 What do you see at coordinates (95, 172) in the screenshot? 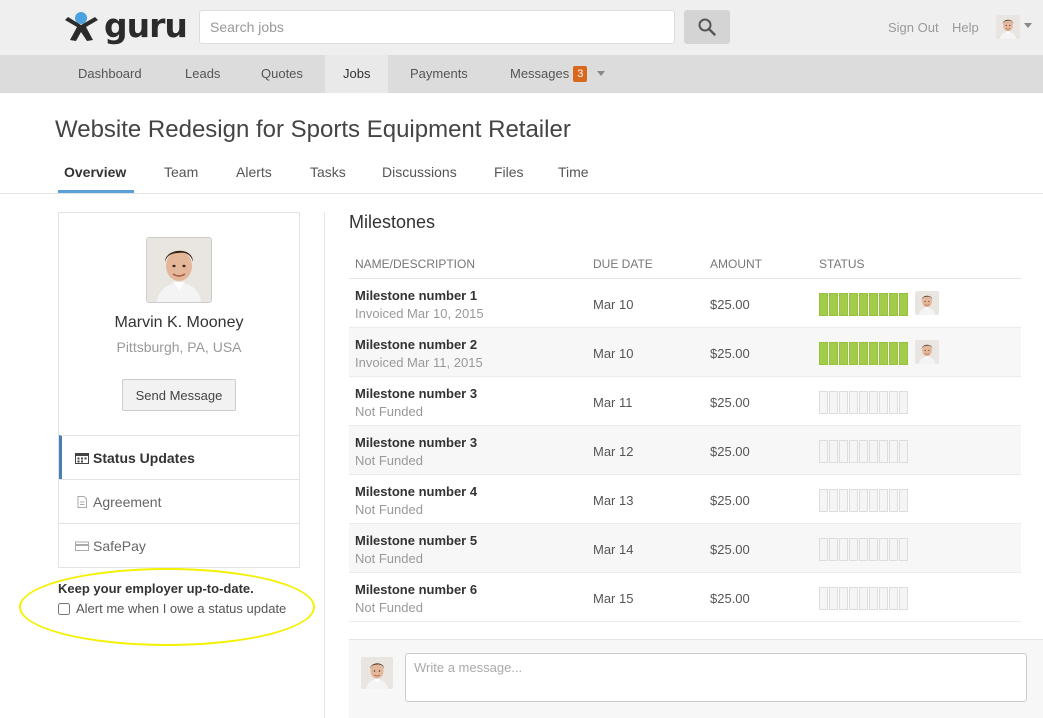
I see `tab-overview: Overview` at bounding box center [95, 172].